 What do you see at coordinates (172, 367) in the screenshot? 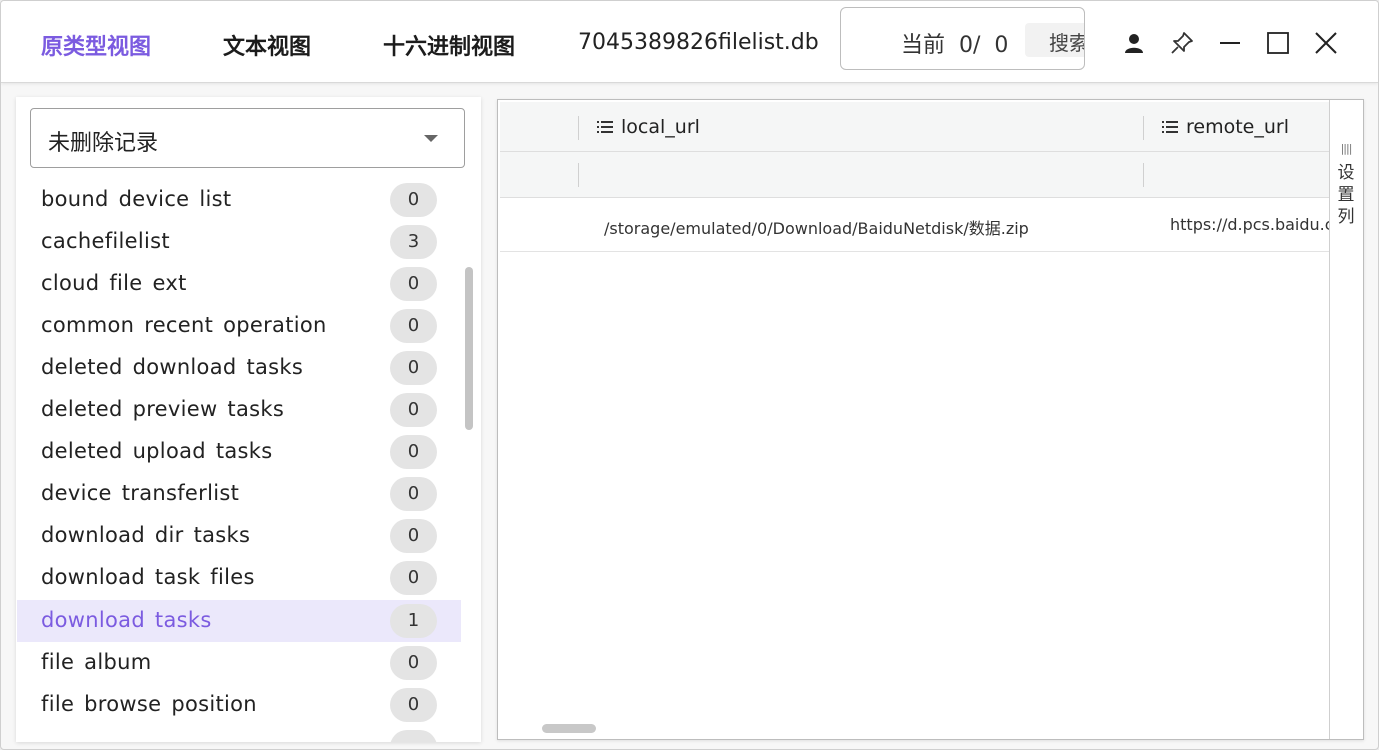
I see `item-label: deleted download tasks` at bounding box center [172, 367].